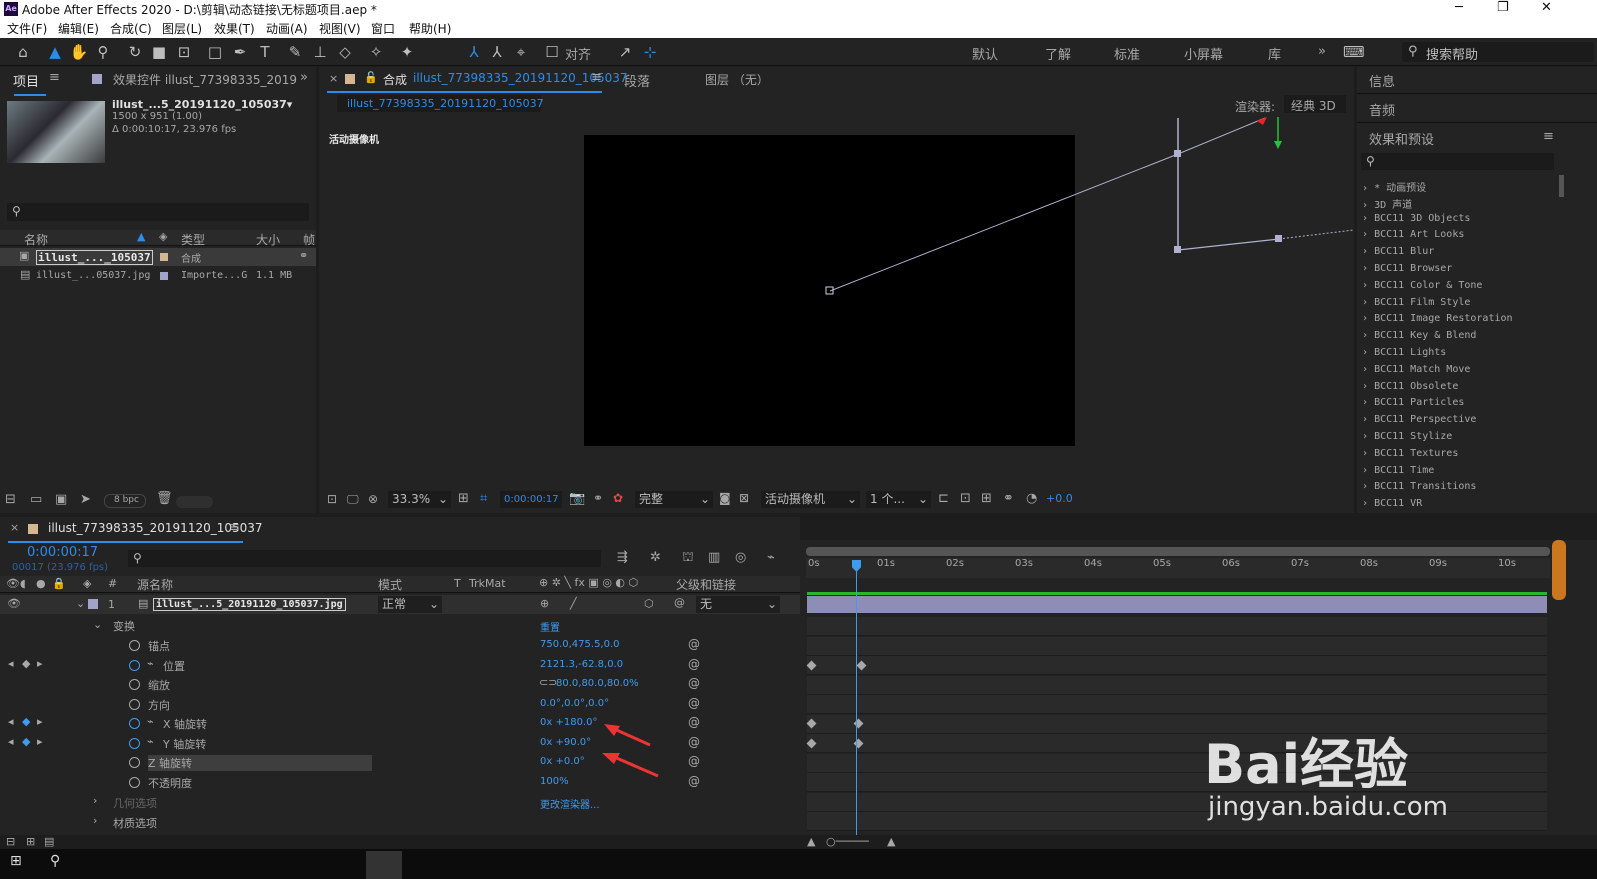 The width and height of the screenshot is (1597, 879). What do you see at coordinates (407, 52) in the screenshot?
I see `puppet-tool-icon: ✦` at bounding box center [407, 52].